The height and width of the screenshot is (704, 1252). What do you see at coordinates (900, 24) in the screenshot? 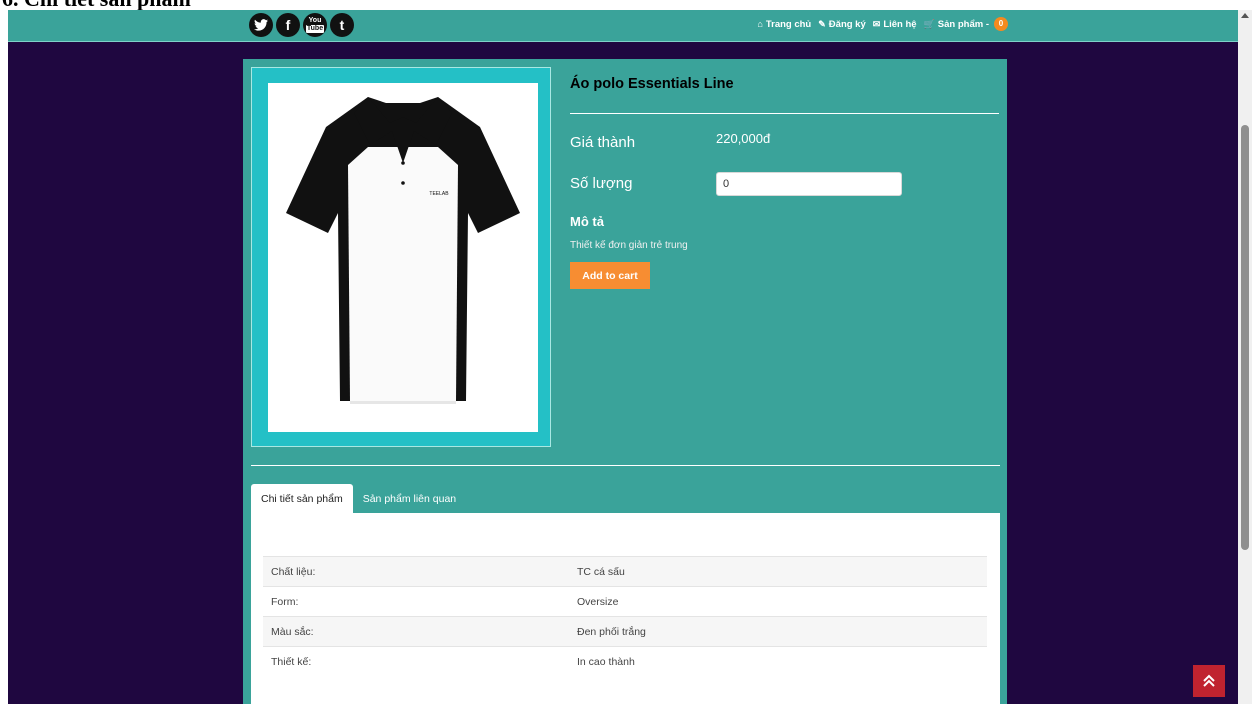
I see `nav-contact-label: Liên hệ` at bounding box center [900, 24].